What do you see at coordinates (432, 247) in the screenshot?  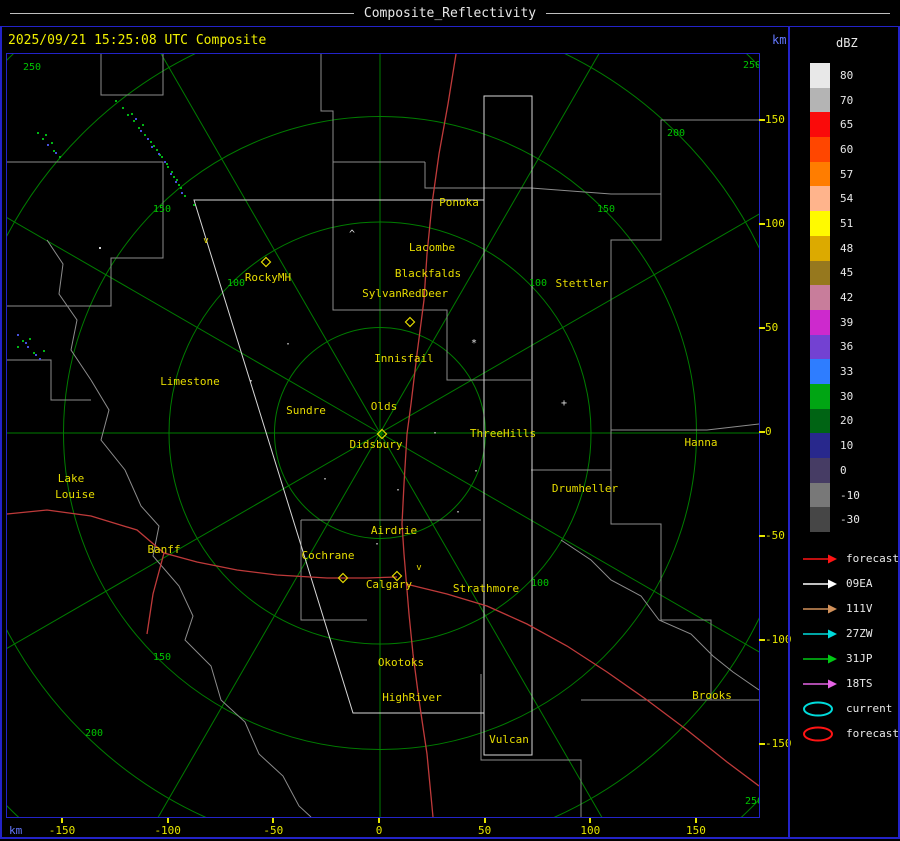 I see `city-label: Lacombe` at bounding box center [432, 247].